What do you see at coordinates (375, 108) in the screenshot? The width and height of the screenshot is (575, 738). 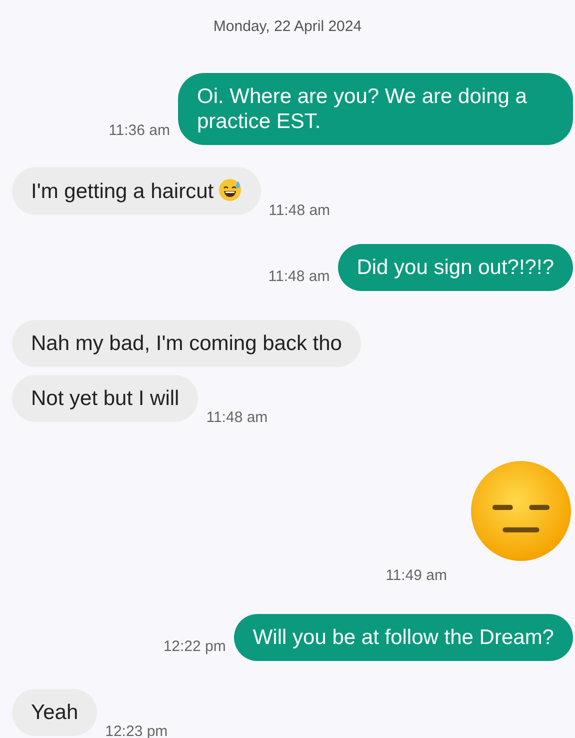 I see `sent-message-bubble: Oi. Where are you? We are doing a practice EST.` at bounding box center [375, 108].